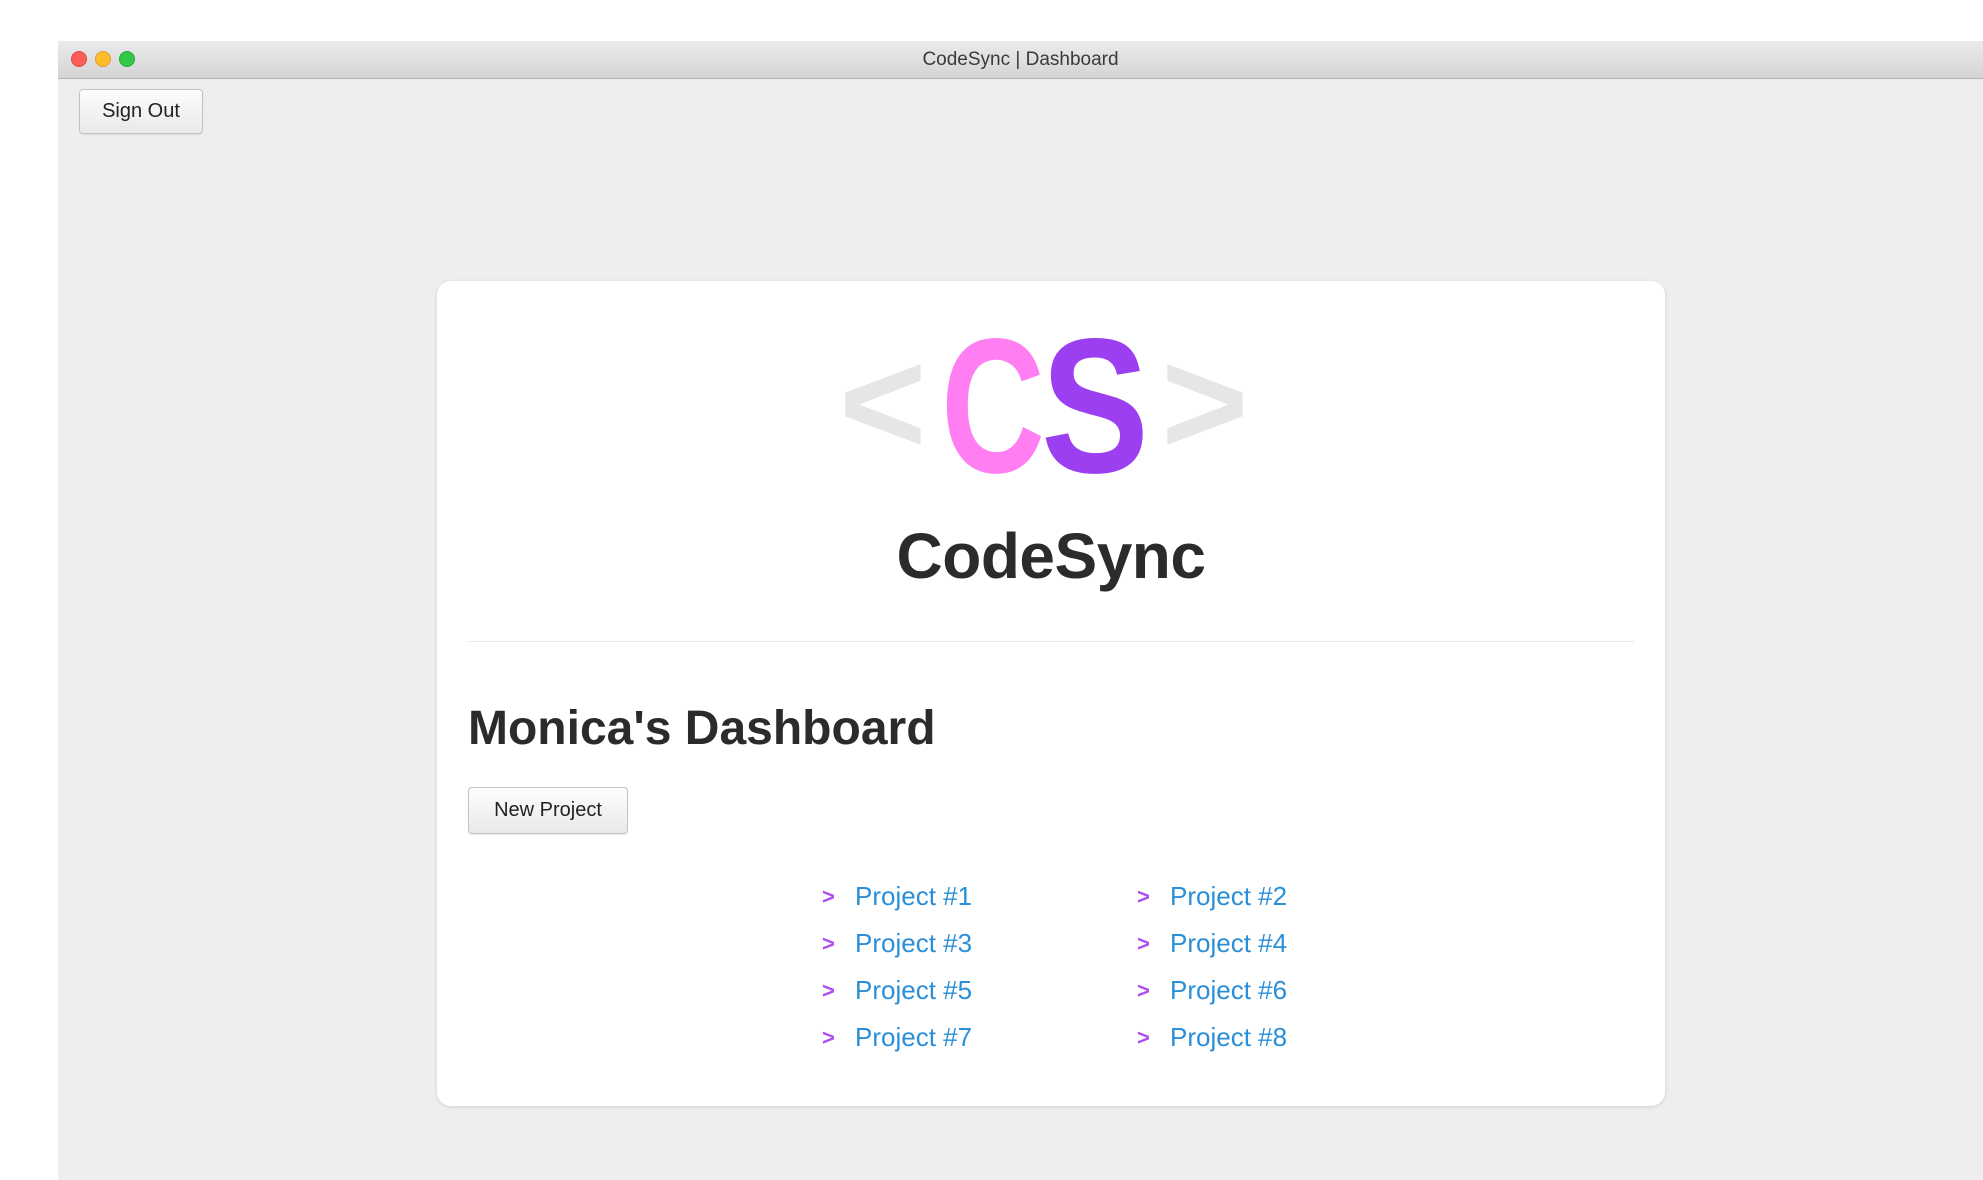 Image resolution: width=1983 pixels, height=1180 pixels. I want to click on project-link-label: Project #6, so click(1228, 990).